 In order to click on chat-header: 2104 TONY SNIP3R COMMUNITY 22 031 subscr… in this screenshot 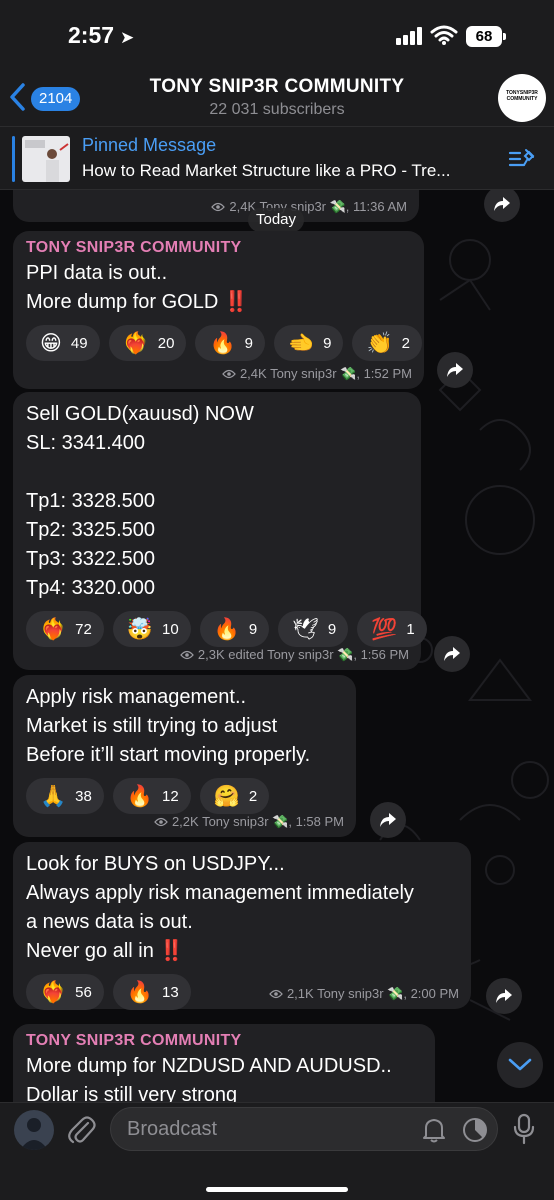, I will do `click(277, 98)`.